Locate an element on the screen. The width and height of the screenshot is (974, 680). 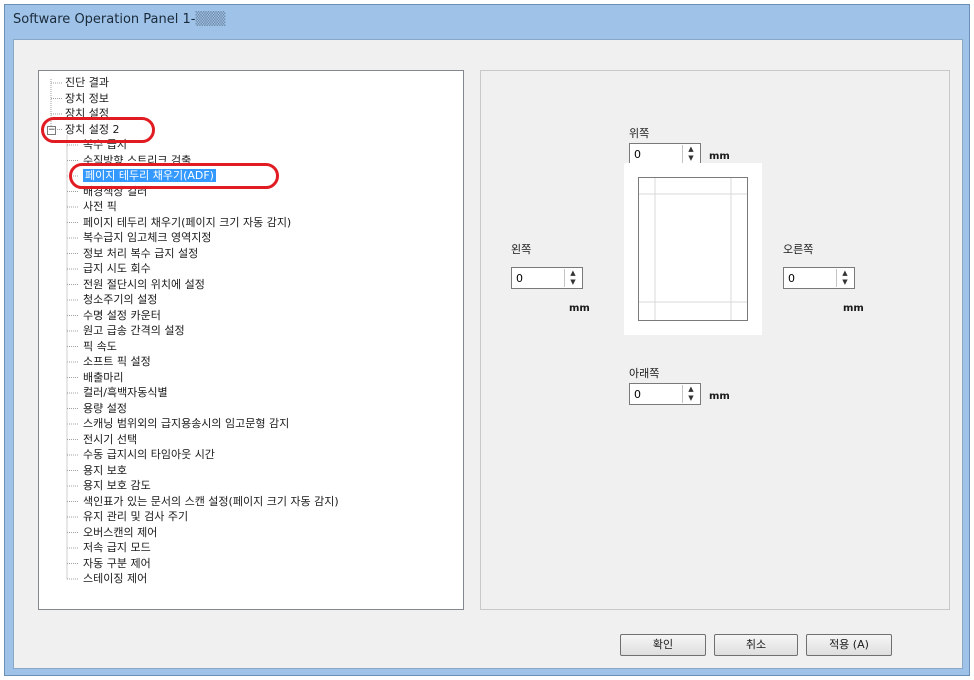
tree-item-label: 픽 속도 is located at coordinates (100, 346).